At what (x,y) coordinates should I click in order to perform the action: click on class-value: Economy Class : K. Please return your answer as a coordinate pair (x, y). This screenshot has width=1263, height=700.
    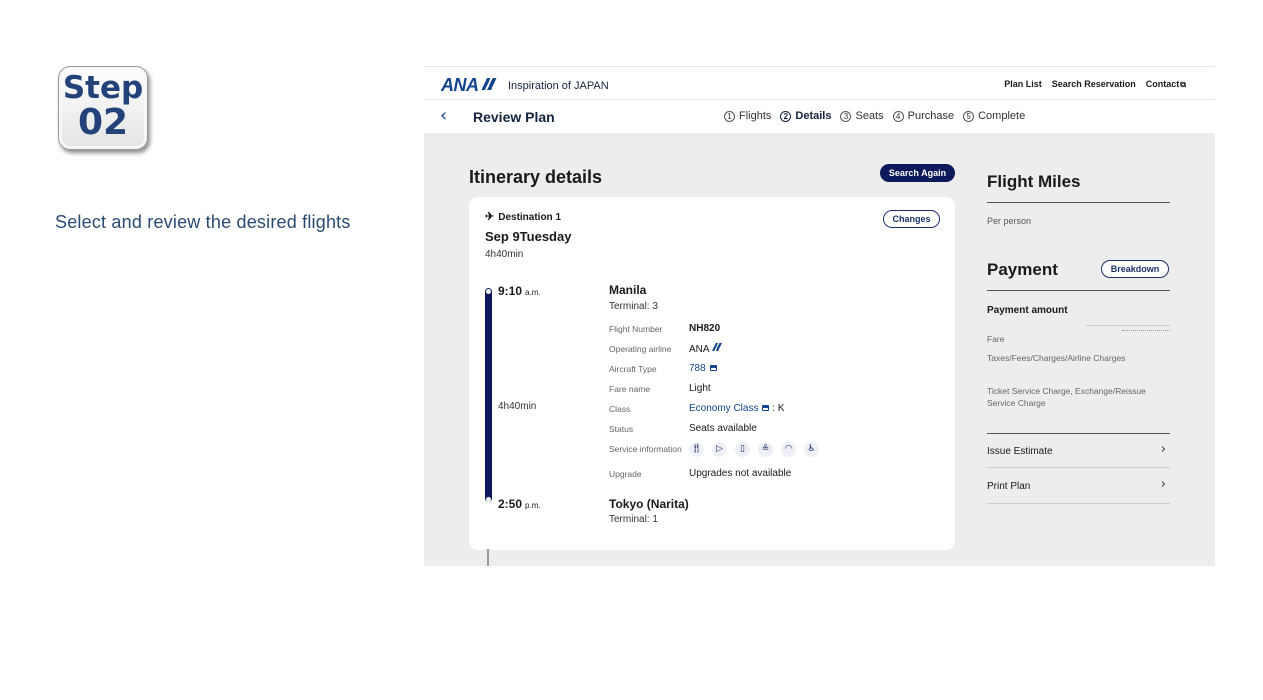
    Looking at the image, I should click on (736, 409).